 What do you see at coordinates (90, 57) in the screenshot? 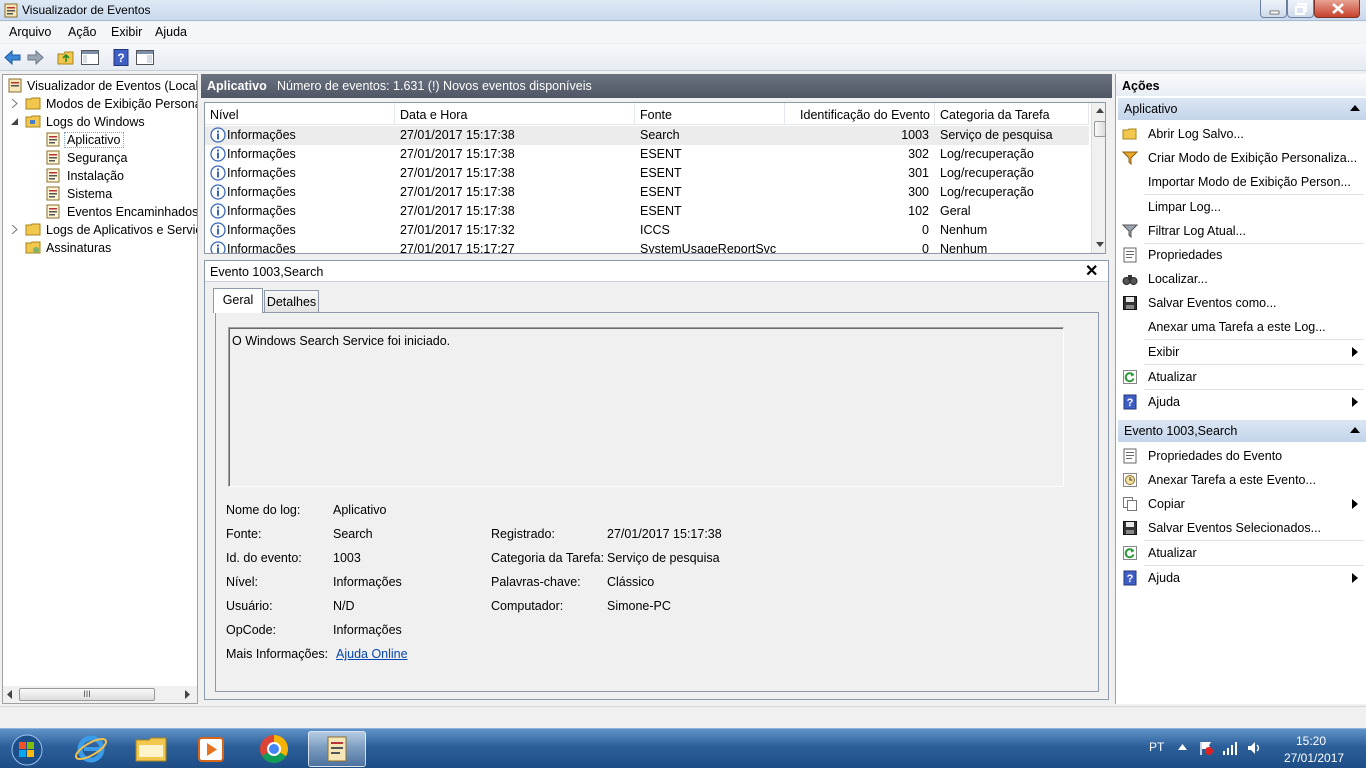
I see `show-hide-tree-icon` at bounding box center [90, 57].